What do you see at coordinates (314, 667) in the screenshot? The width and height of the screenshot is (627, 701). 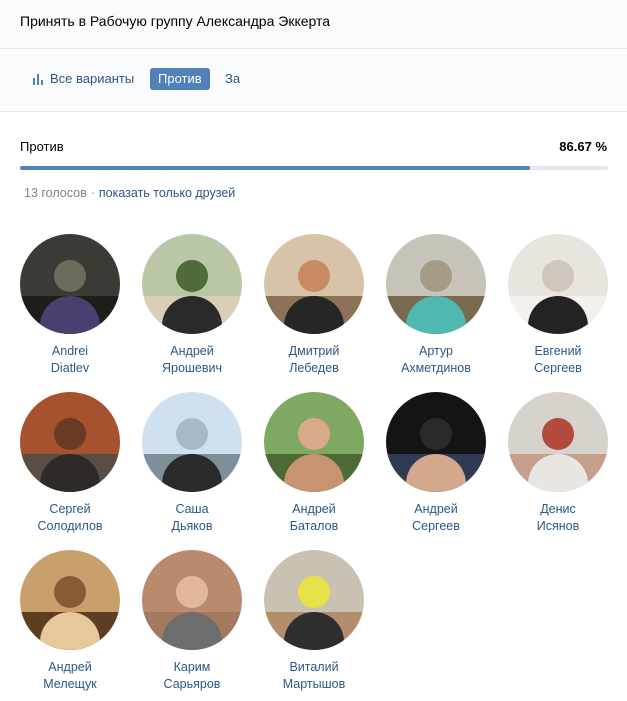 I see `voter-first-name: Виталий` at bounding box center [314, 667].